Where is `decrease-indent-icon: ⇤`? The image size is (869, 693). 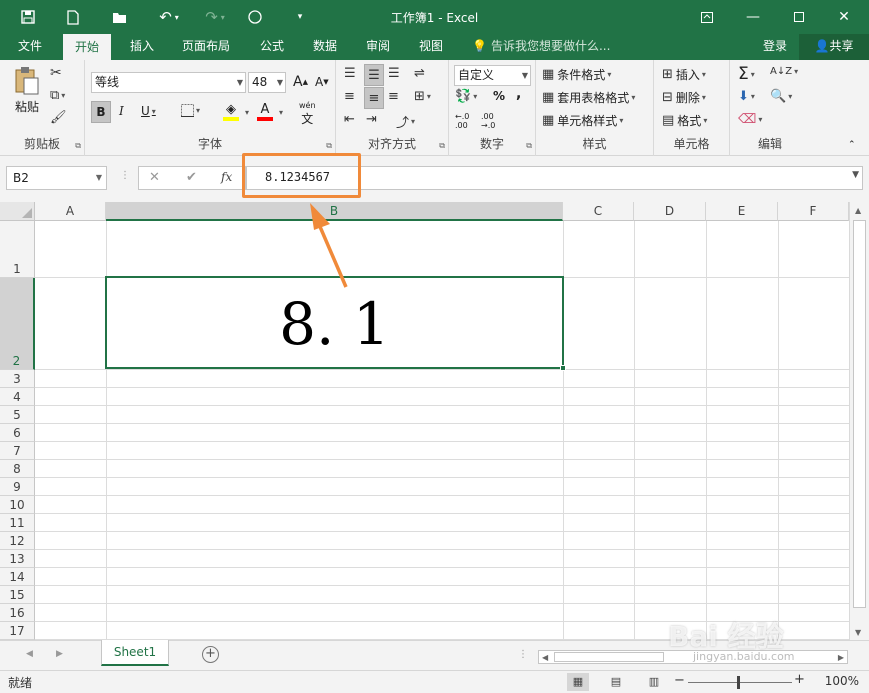
decrease-indent-icon: ⇤ is located at coordinates (349, 119).